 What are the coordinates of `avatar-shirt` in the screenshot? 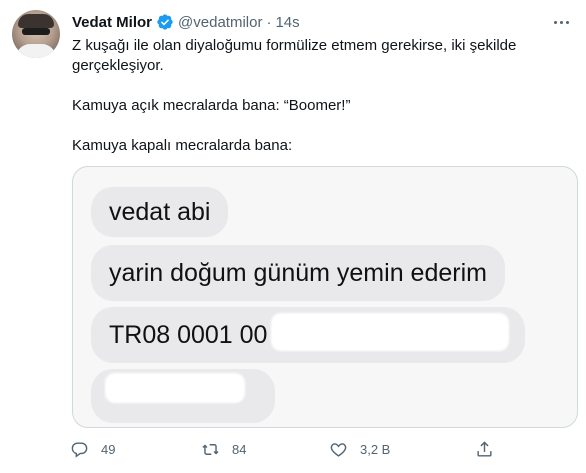 It's located at (36, 51).